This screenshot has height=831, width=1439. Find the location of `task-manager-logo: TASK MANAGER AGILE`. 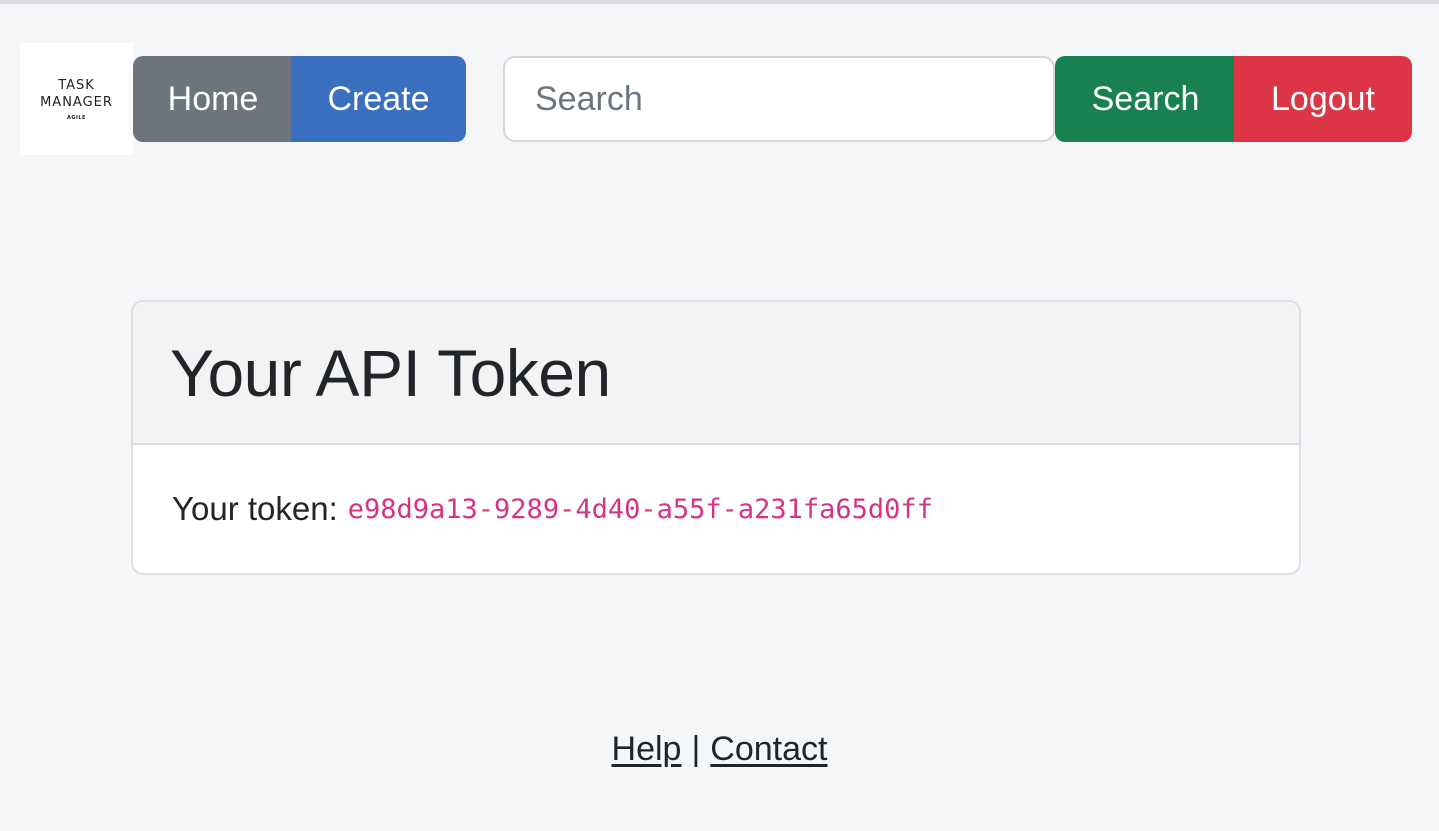

task-manager-logo: TASK MANAGER AGILE is located at coordinates (76, 99).